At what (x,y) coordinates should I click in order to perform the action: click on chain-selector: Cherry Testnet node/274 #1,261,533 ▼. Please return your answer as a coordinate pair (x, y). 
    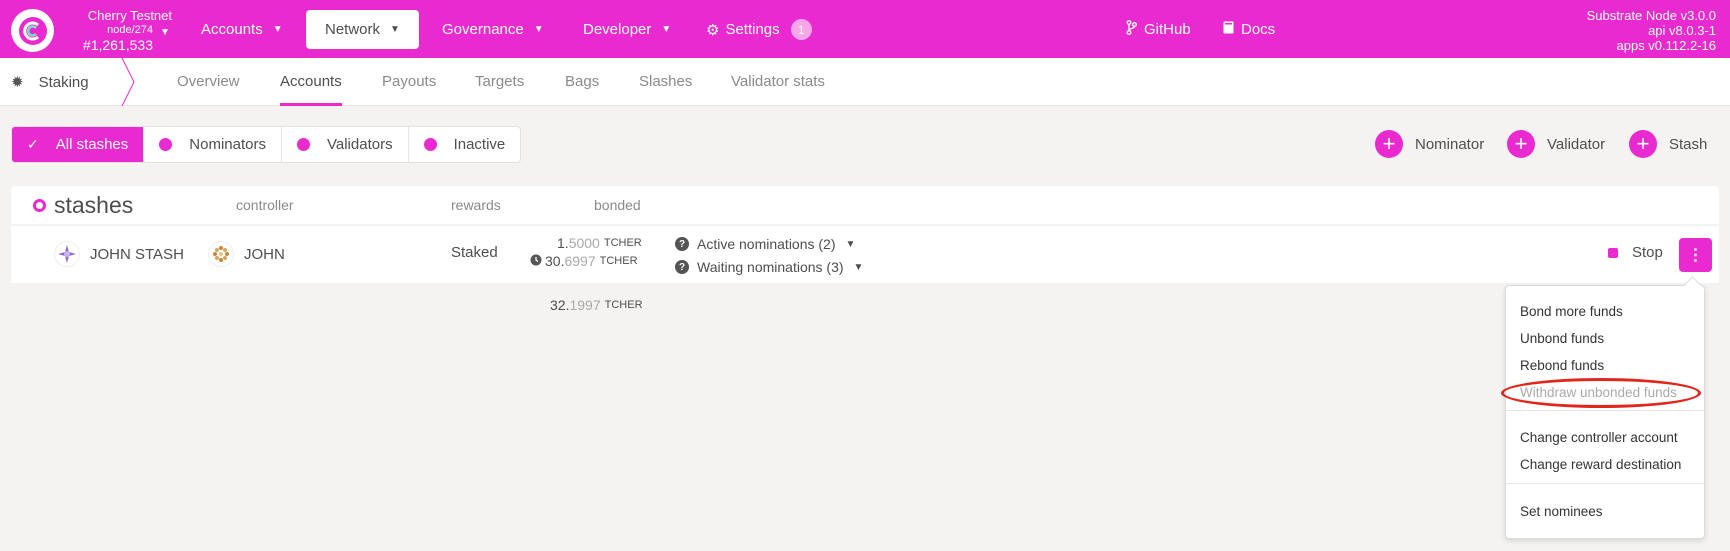
    Looking at the image, I should click on (117, 31).